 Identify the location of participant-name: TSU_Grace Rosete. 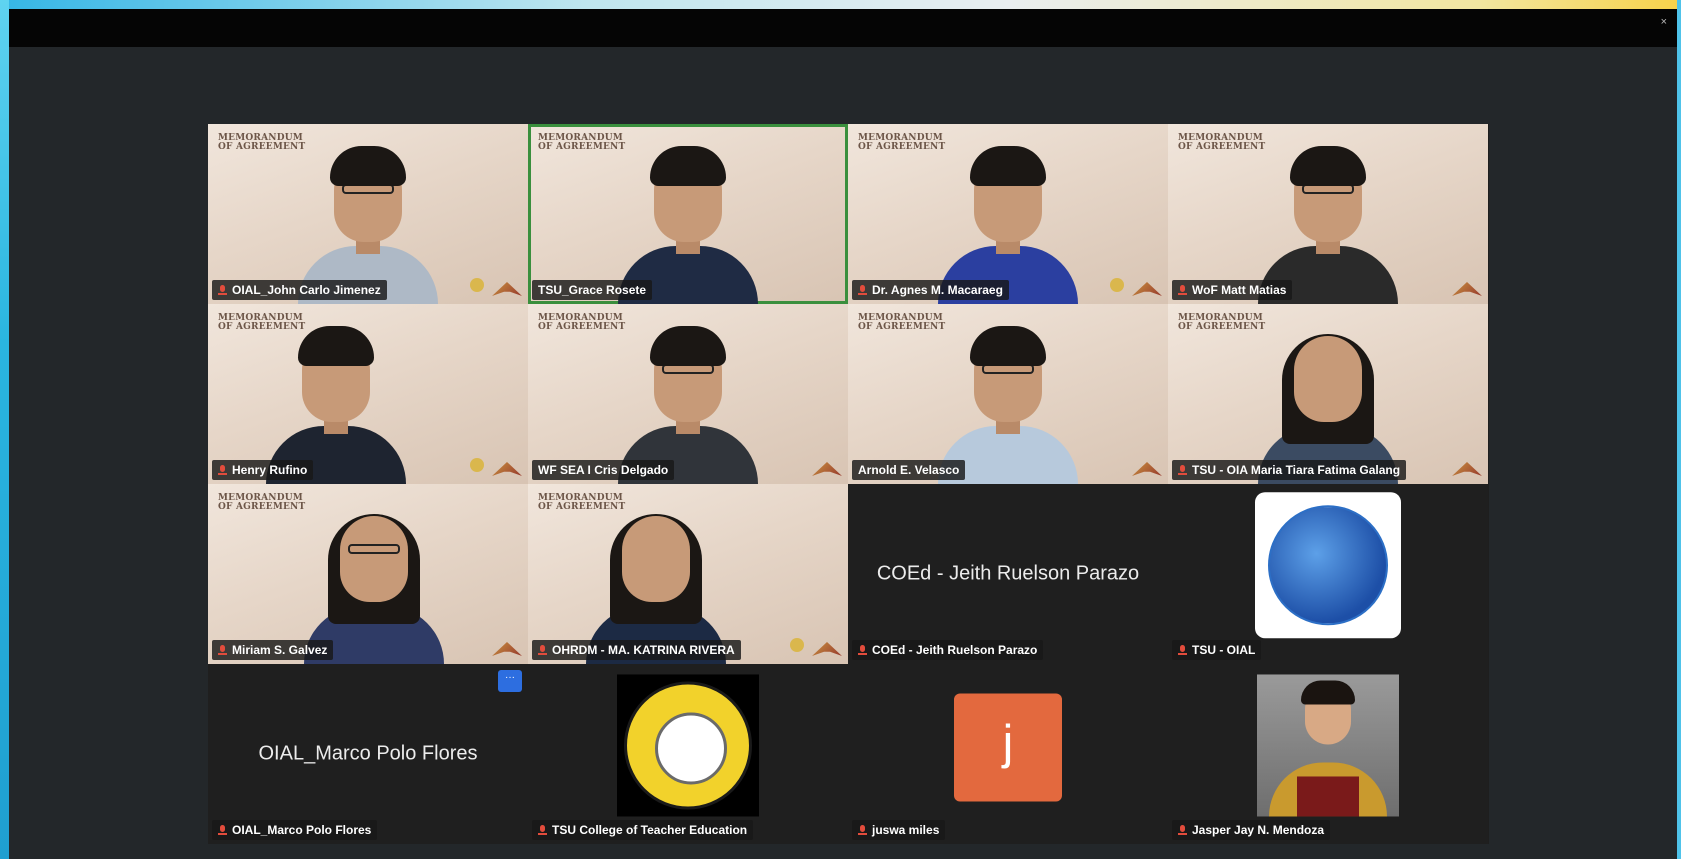
(592, 290).